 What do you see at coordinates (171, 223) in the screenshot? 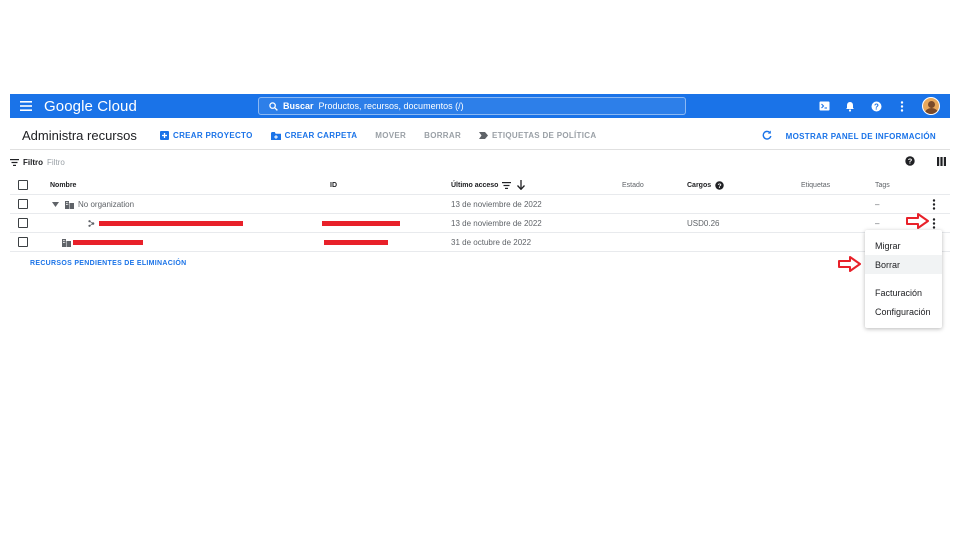
I see `redacted-project-name` at bounding box center [171, 223].